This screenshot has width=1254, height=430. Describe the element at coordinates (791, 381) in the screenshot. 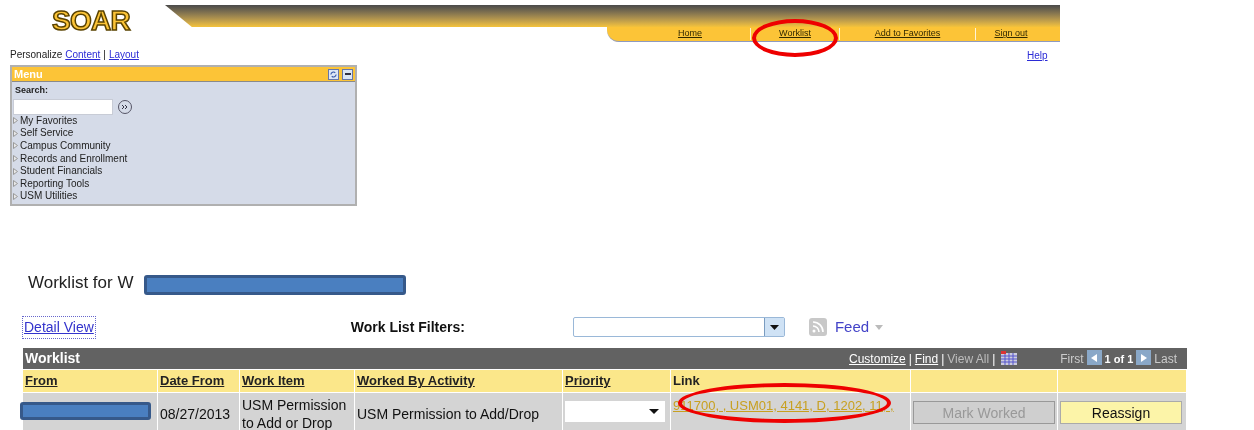

I see `column-header: Link` at that location.